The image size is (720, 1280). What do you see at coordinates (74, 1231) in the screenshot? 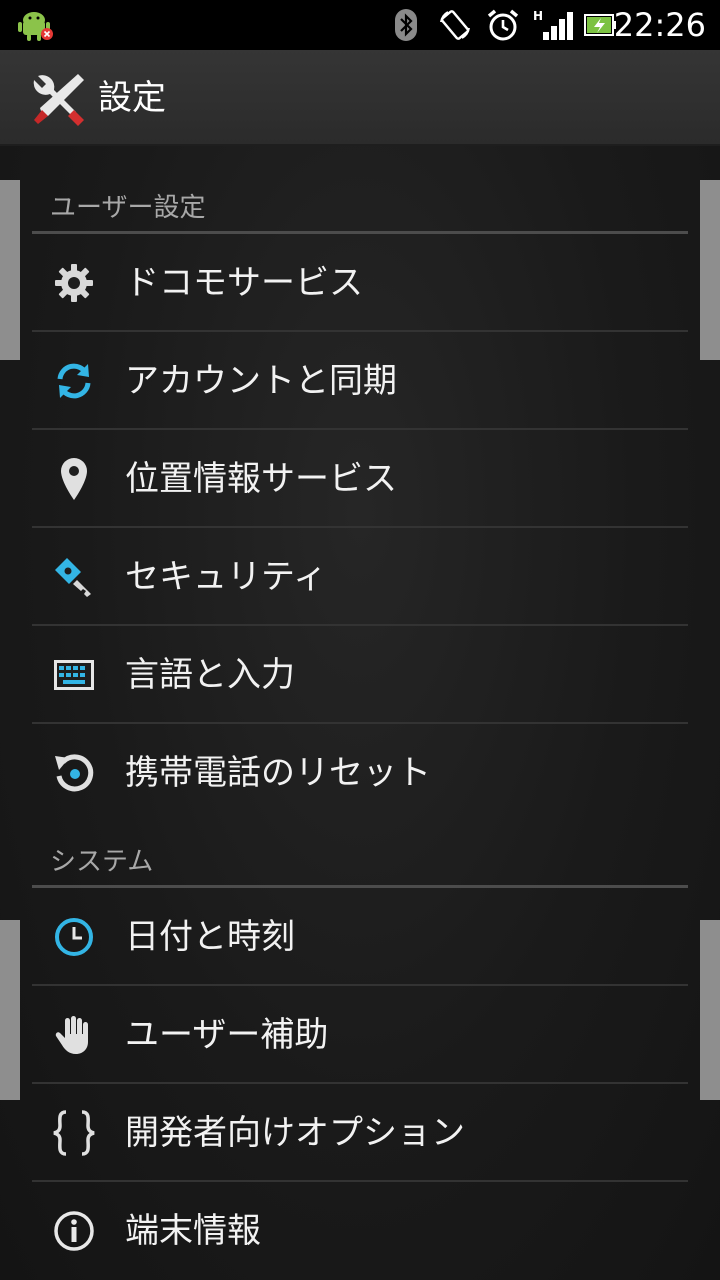
I see `info-icon` at bounding box center [74, 1231].